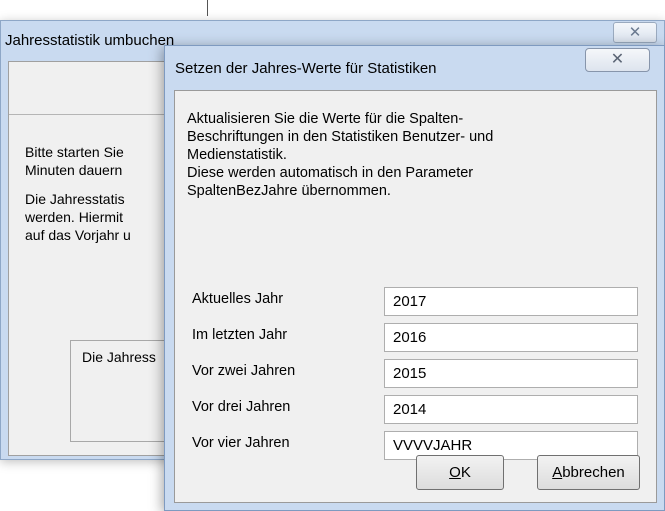 This screenshot has width=665, height=511. Describe the element at coordinates (511, 337) in the screenshot. I see `last-year-input` at that location.